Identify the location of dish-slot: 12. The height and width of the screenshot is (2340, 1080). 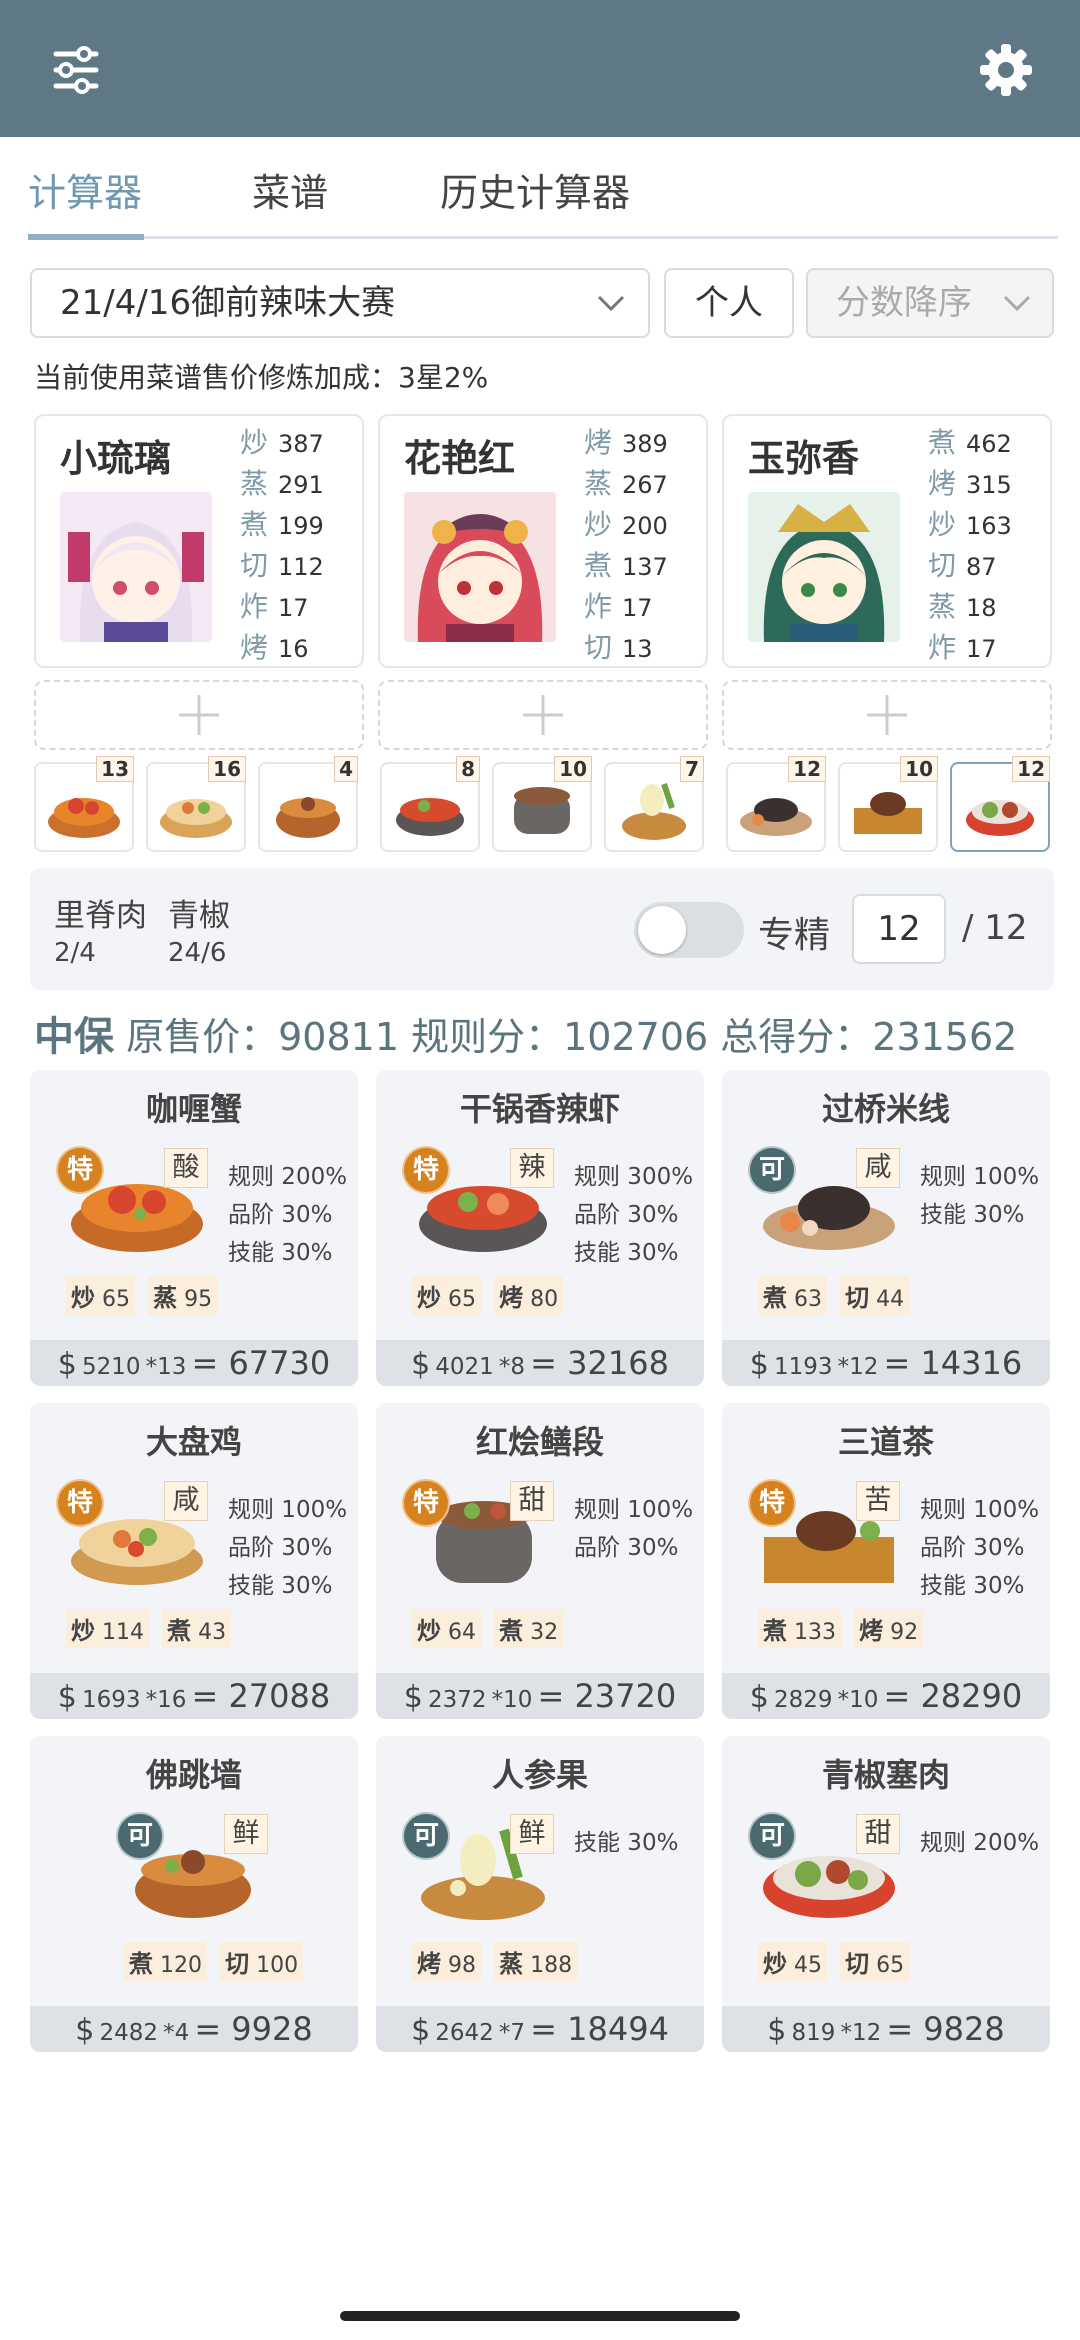
(776, 804).